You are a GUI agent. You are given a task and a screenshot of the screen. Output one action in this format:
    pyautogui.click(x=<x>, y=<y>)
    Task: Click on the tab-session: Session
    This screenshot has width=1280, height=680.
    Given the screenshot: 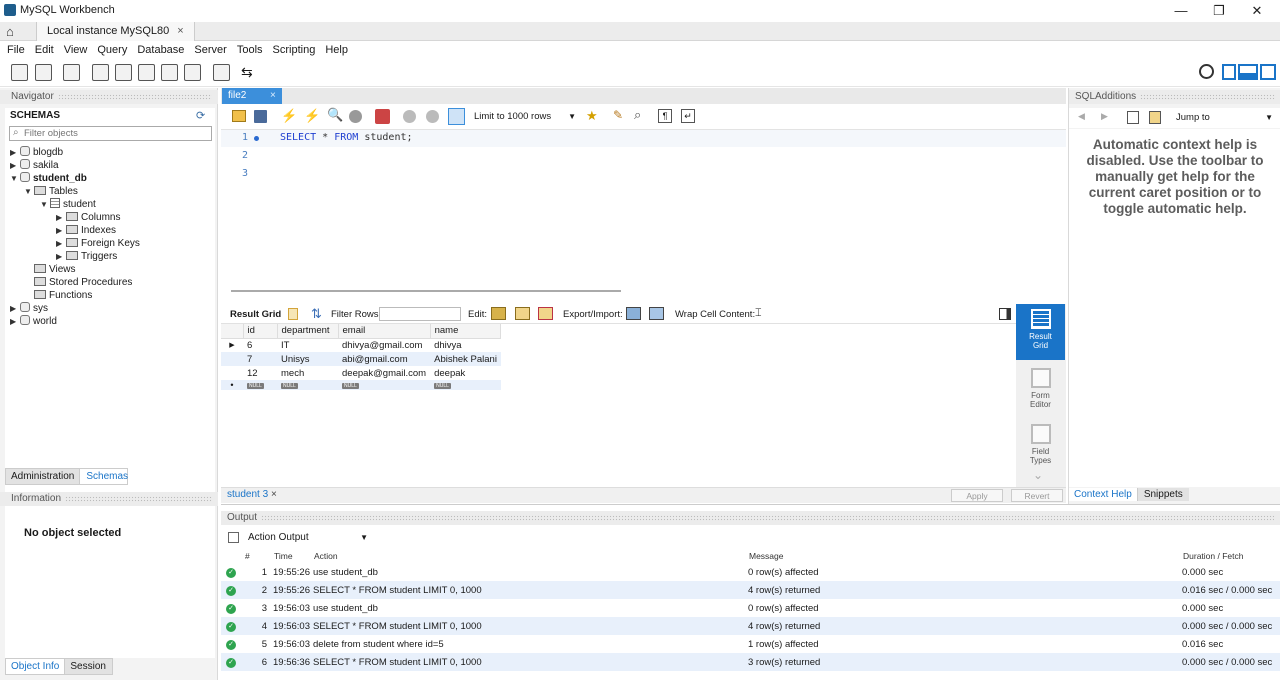 What is the action you would take?
    pyautogui.click(x=89, y=666)
    